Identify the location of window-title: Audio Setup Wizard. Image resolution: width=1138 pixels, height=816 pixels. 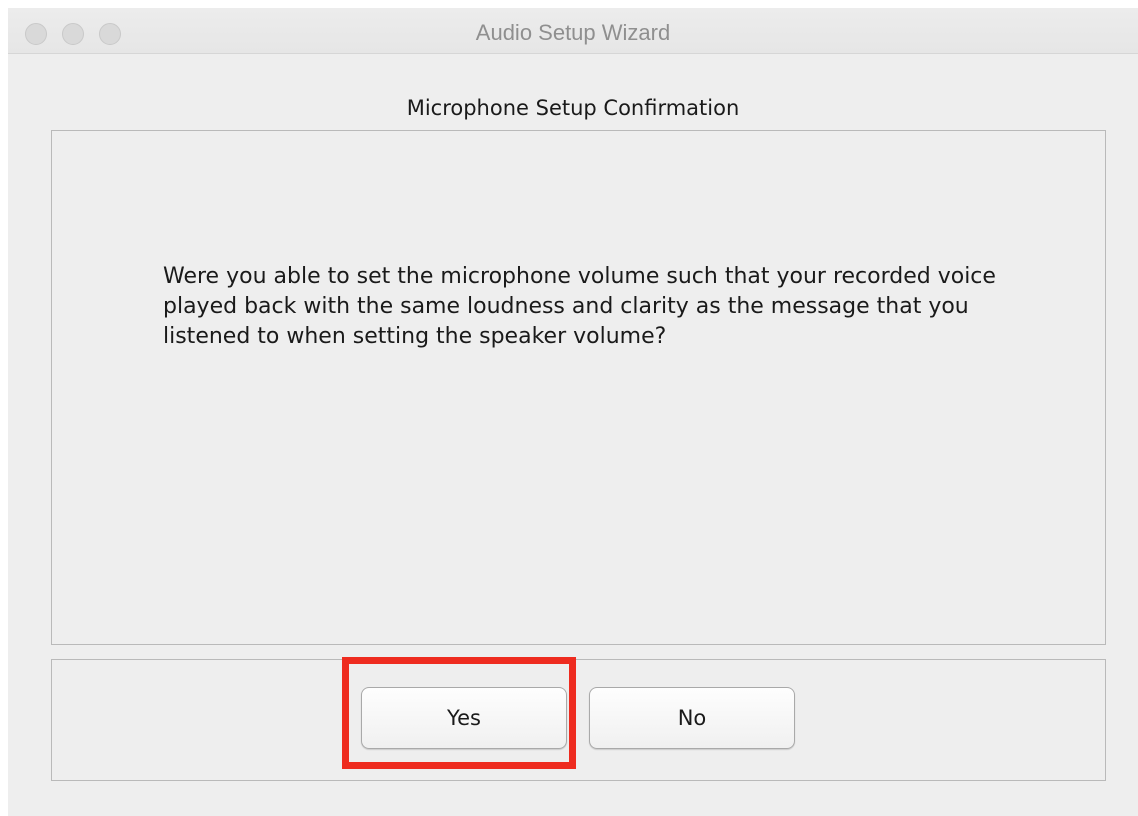
(573, 32).